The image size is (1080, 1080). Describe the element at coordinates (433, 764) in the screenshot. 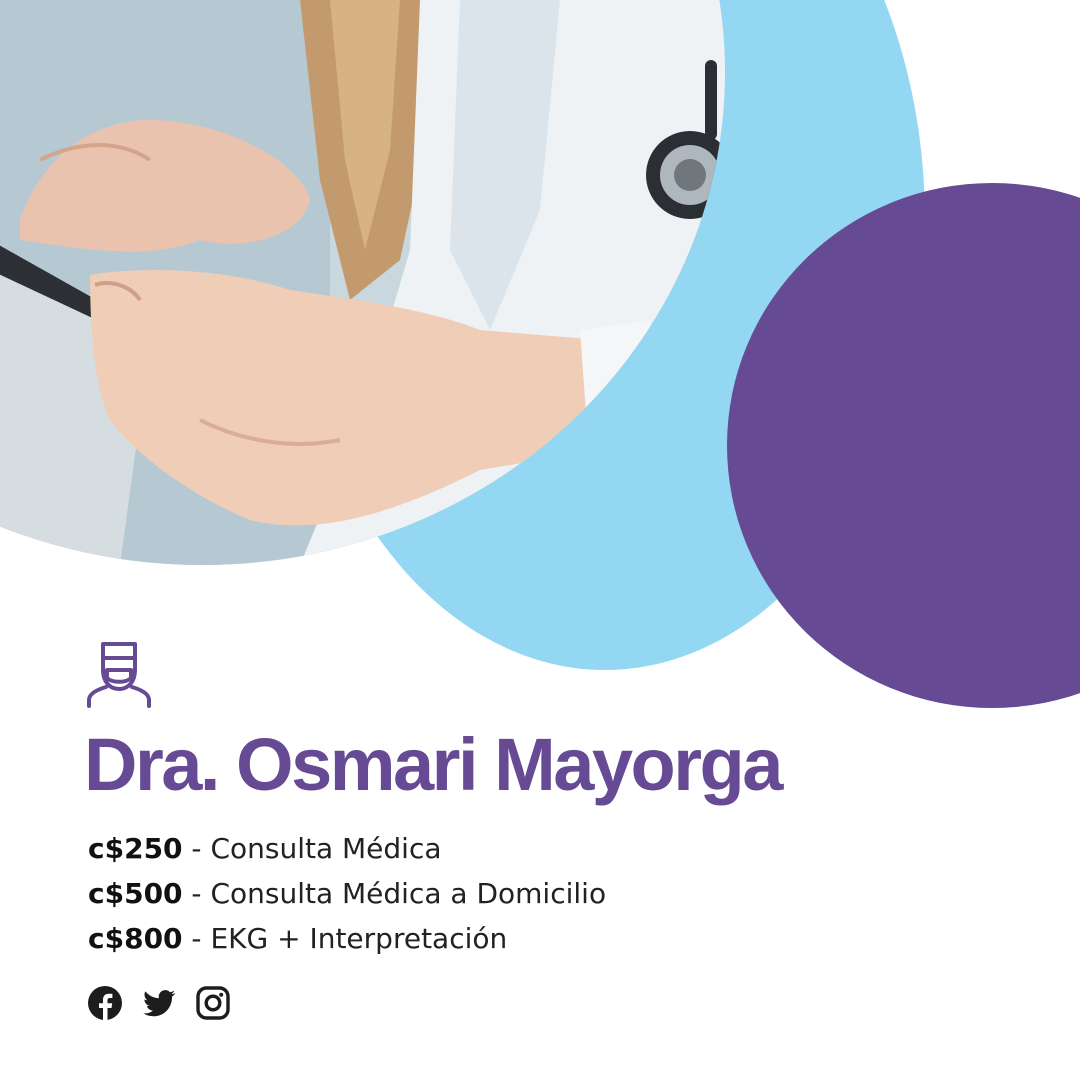

I see `doctor-name: Dra. Osmari Mayorga` at that location.